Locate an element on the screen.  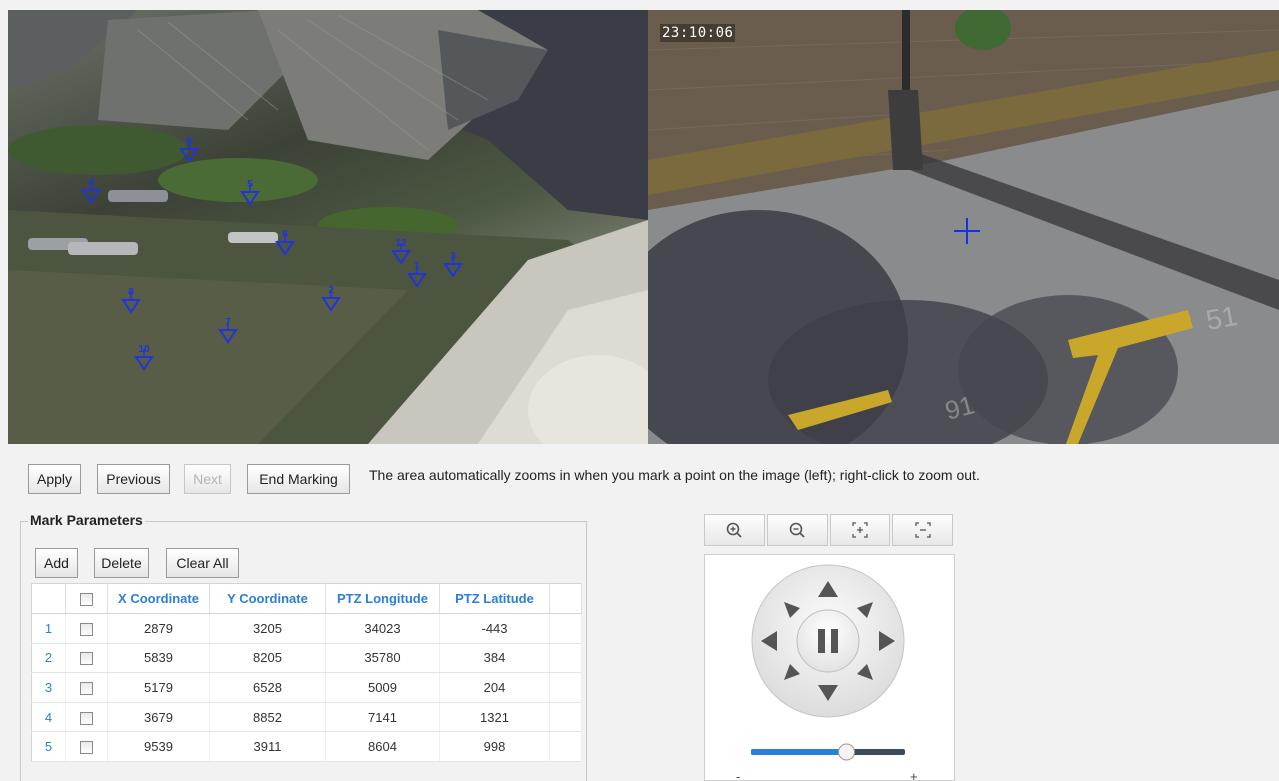
select-all-checkbox is located at coordinates (86, 600).